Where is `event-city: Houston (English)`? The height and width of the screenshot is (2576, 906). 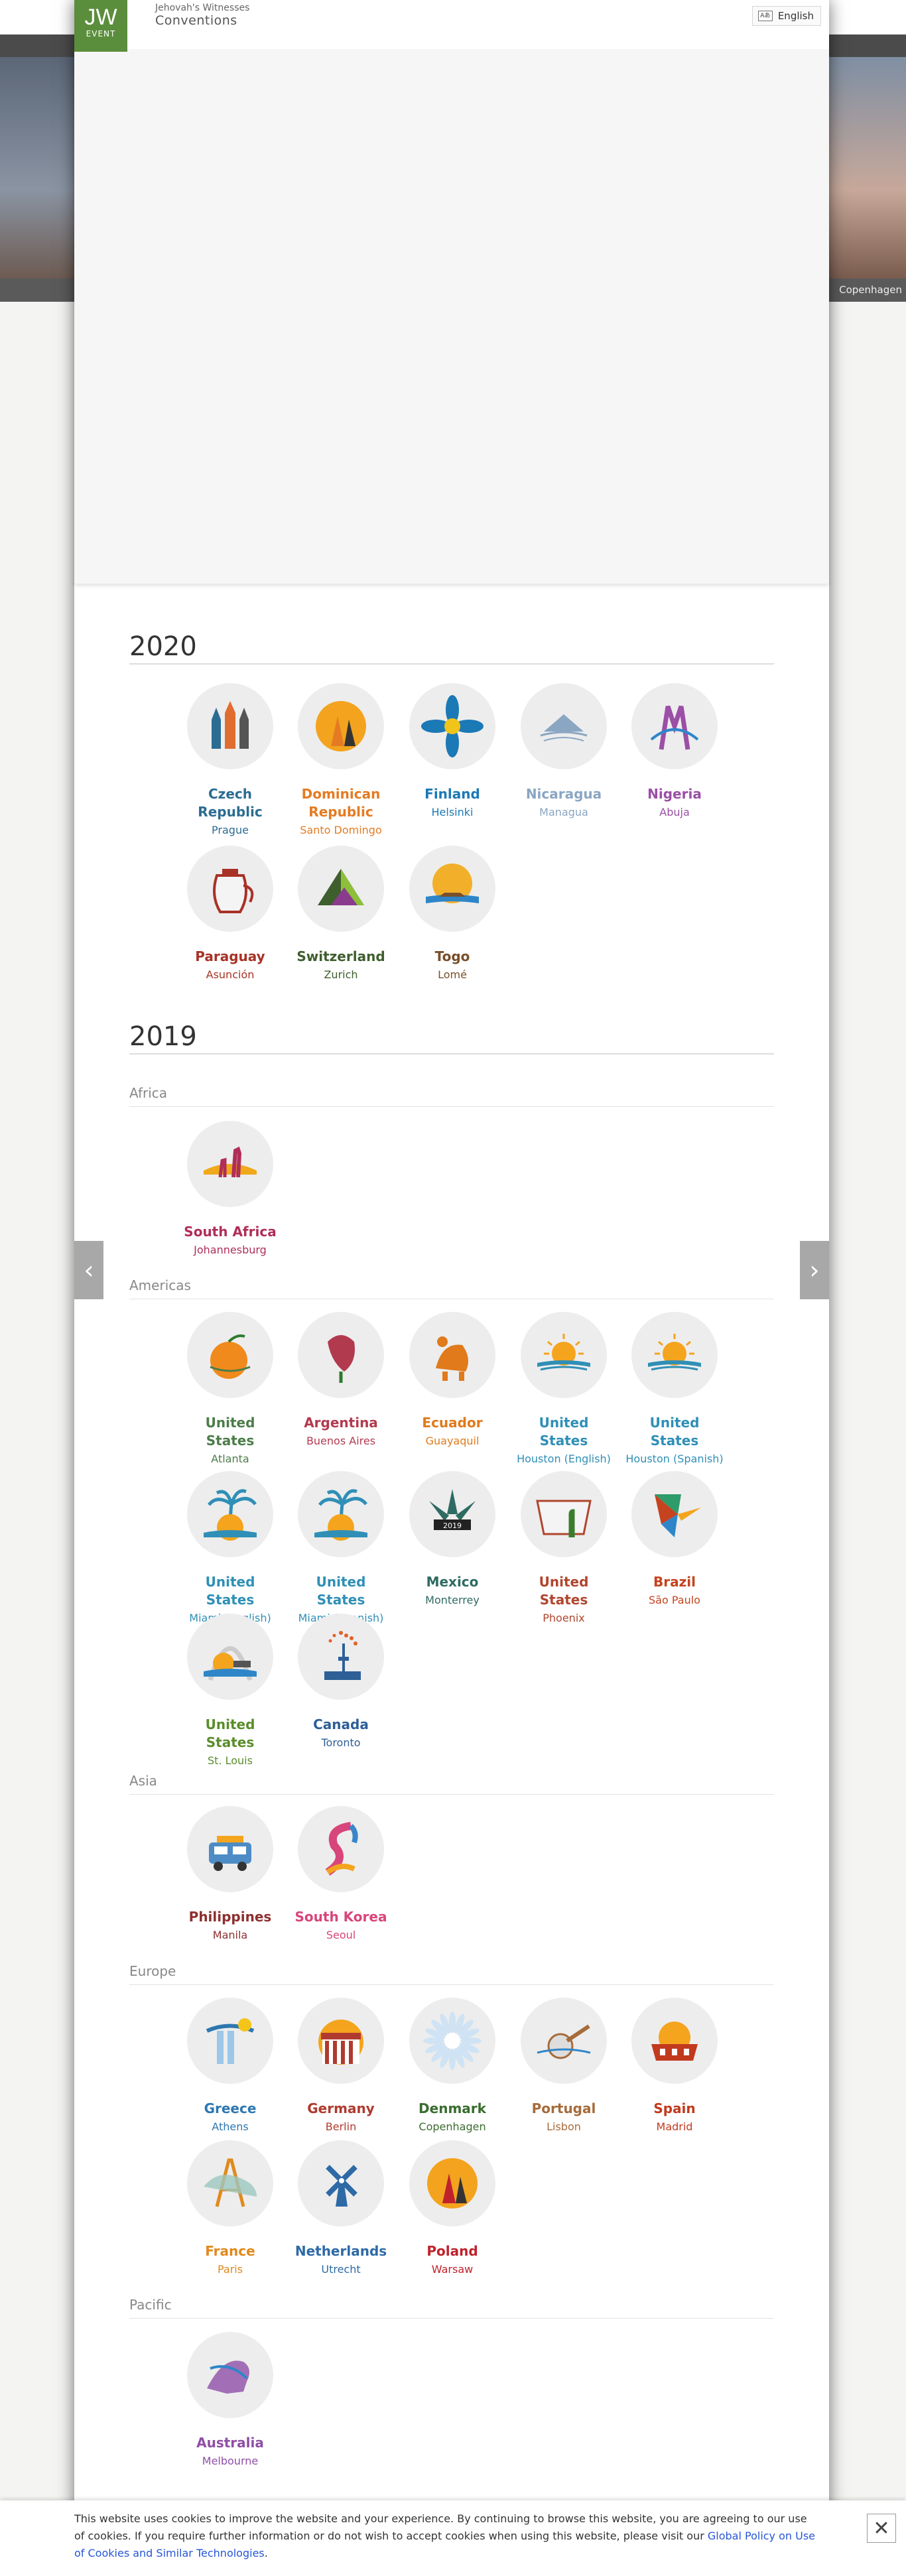 event-city: Houston (English) is located at coordinates (564, 1459).